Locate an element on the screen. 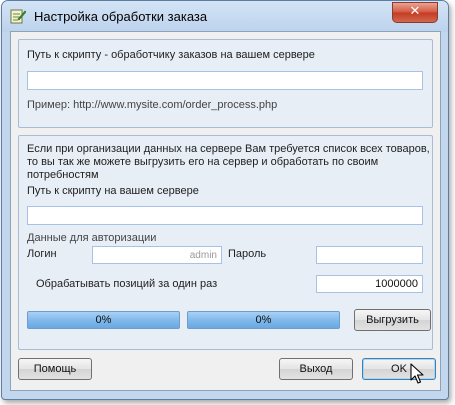 The width and height of the screenshot is (455, 405). upload-button: Выгрузить is located at coordinates (392, 320).